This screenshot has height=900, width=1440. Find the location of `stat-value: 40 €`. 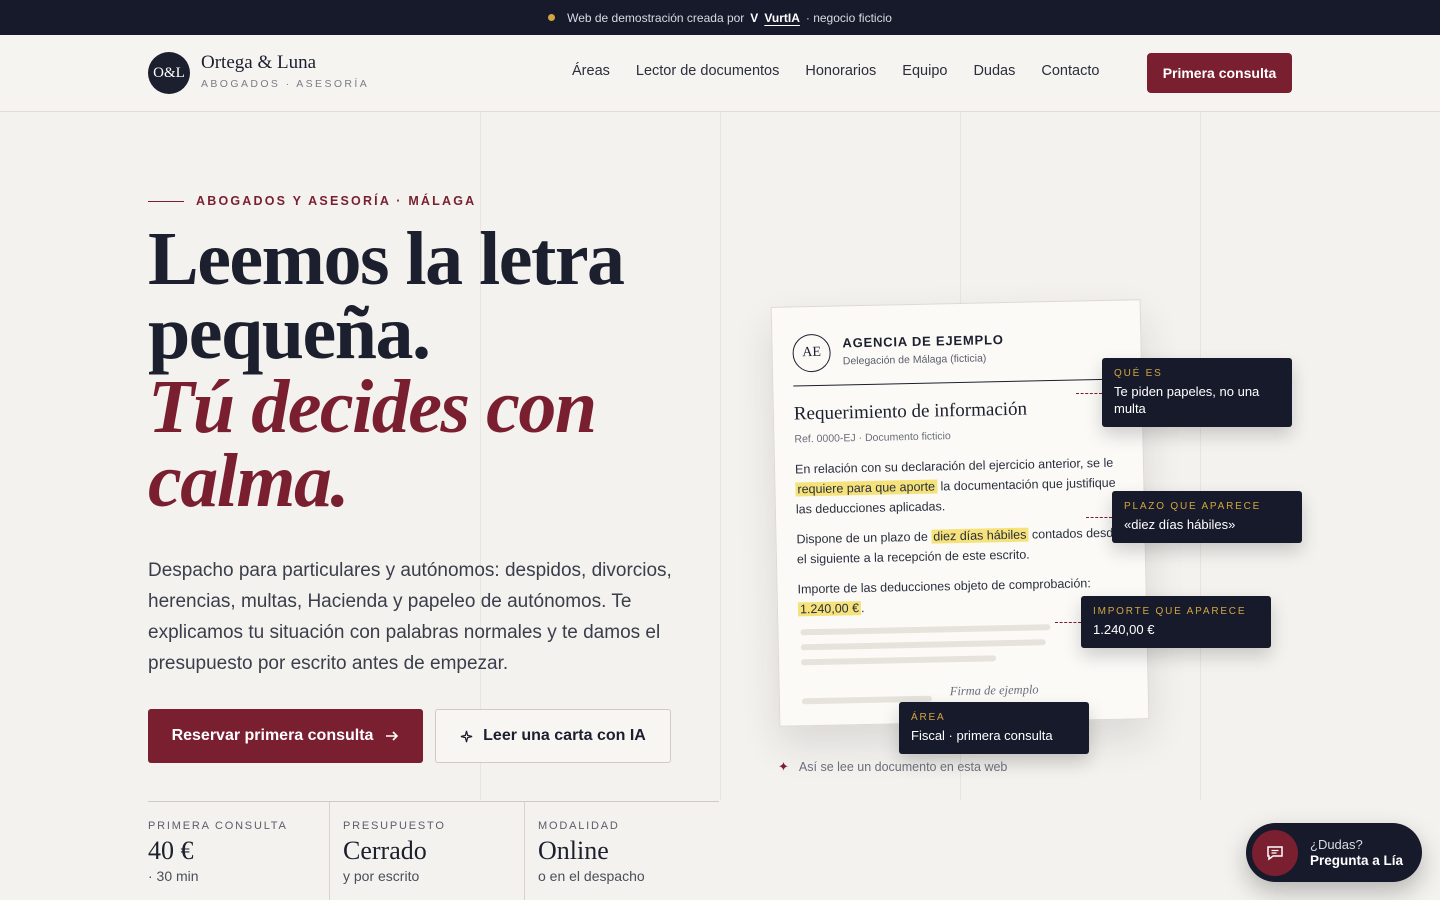

stat-value: 40 € is located at coordinates (171, 850).